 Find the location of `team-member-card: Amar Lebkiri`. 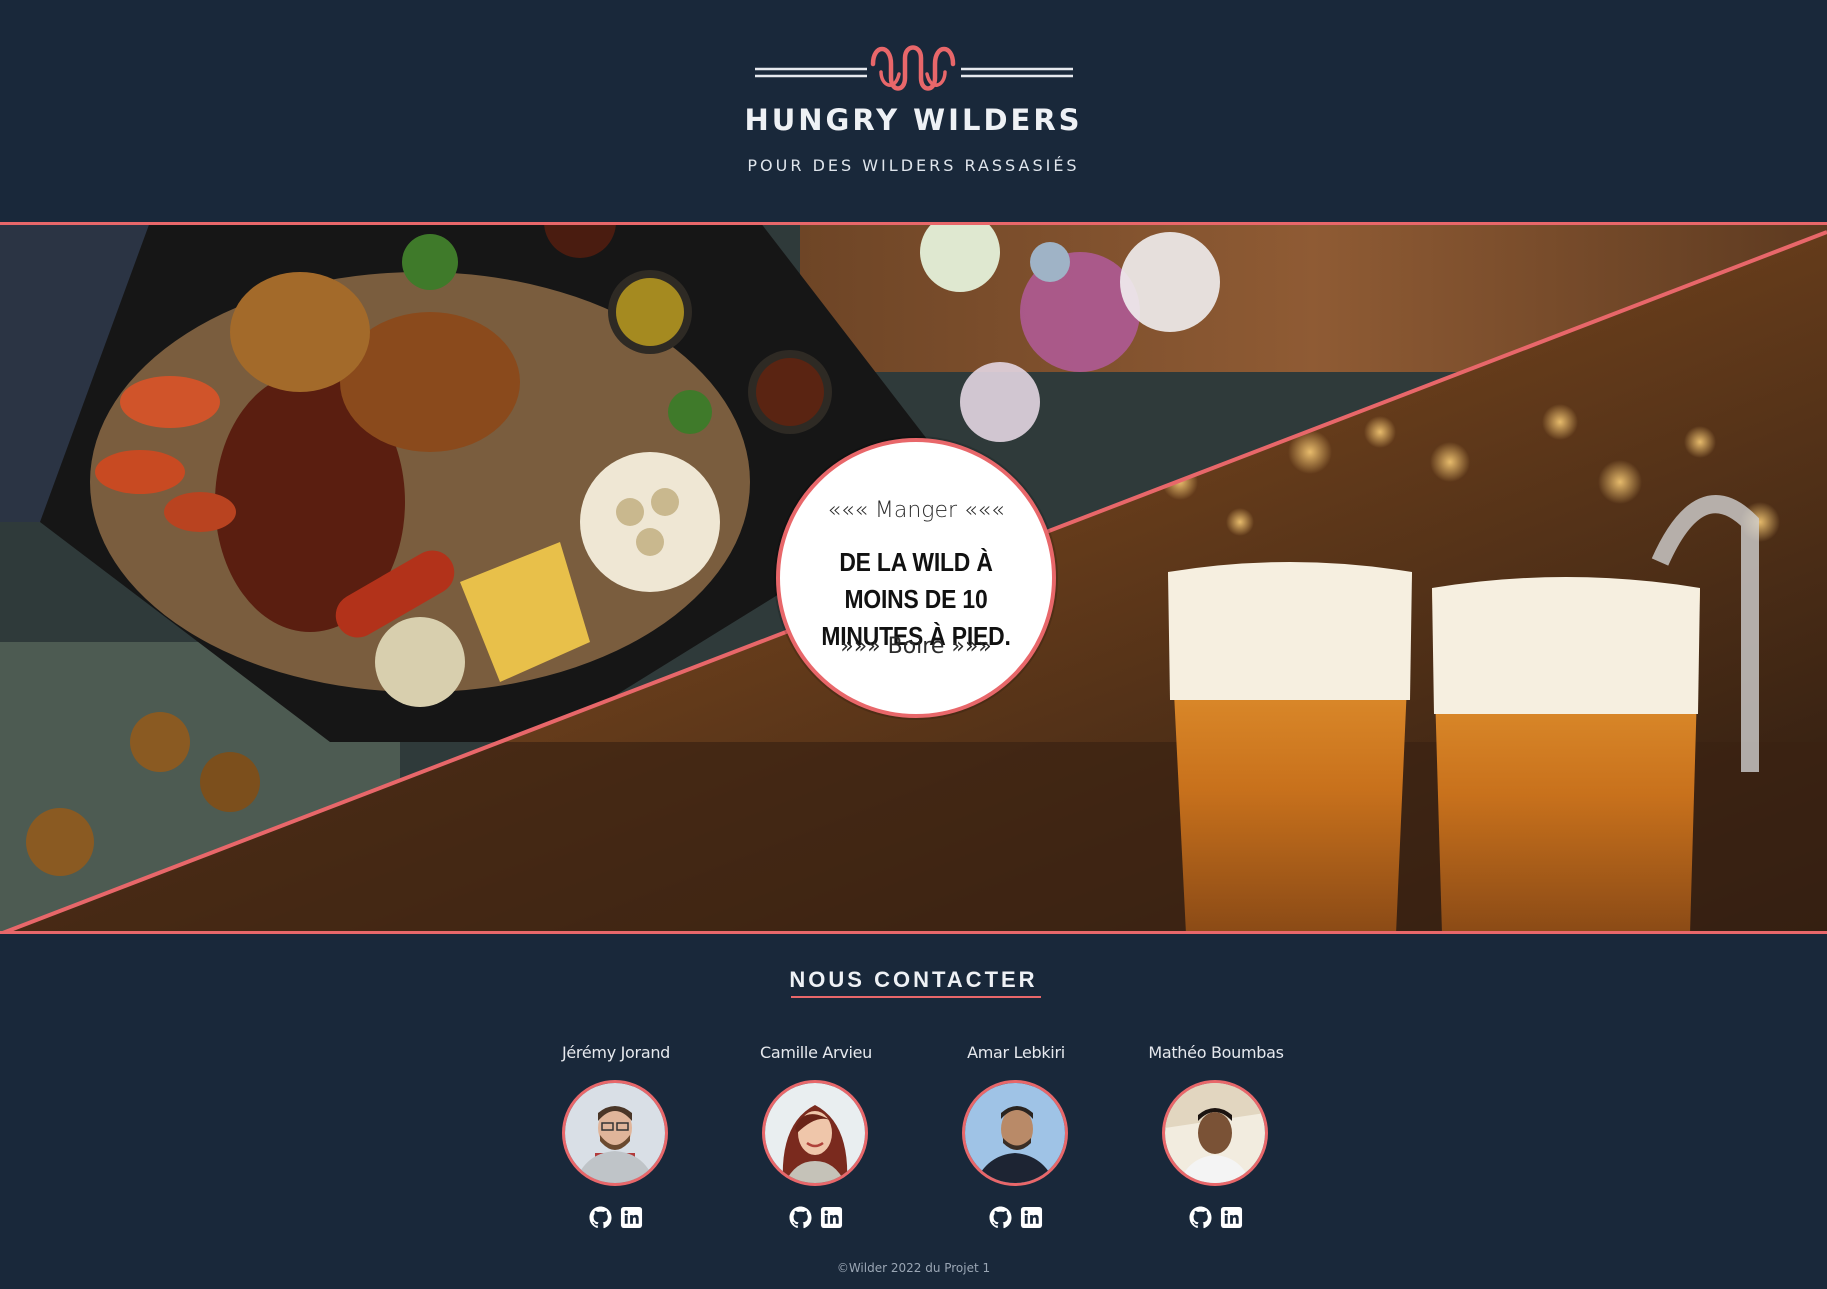

team-member-card: Amar Lebkiri is located at coordinates (1016, 1140).